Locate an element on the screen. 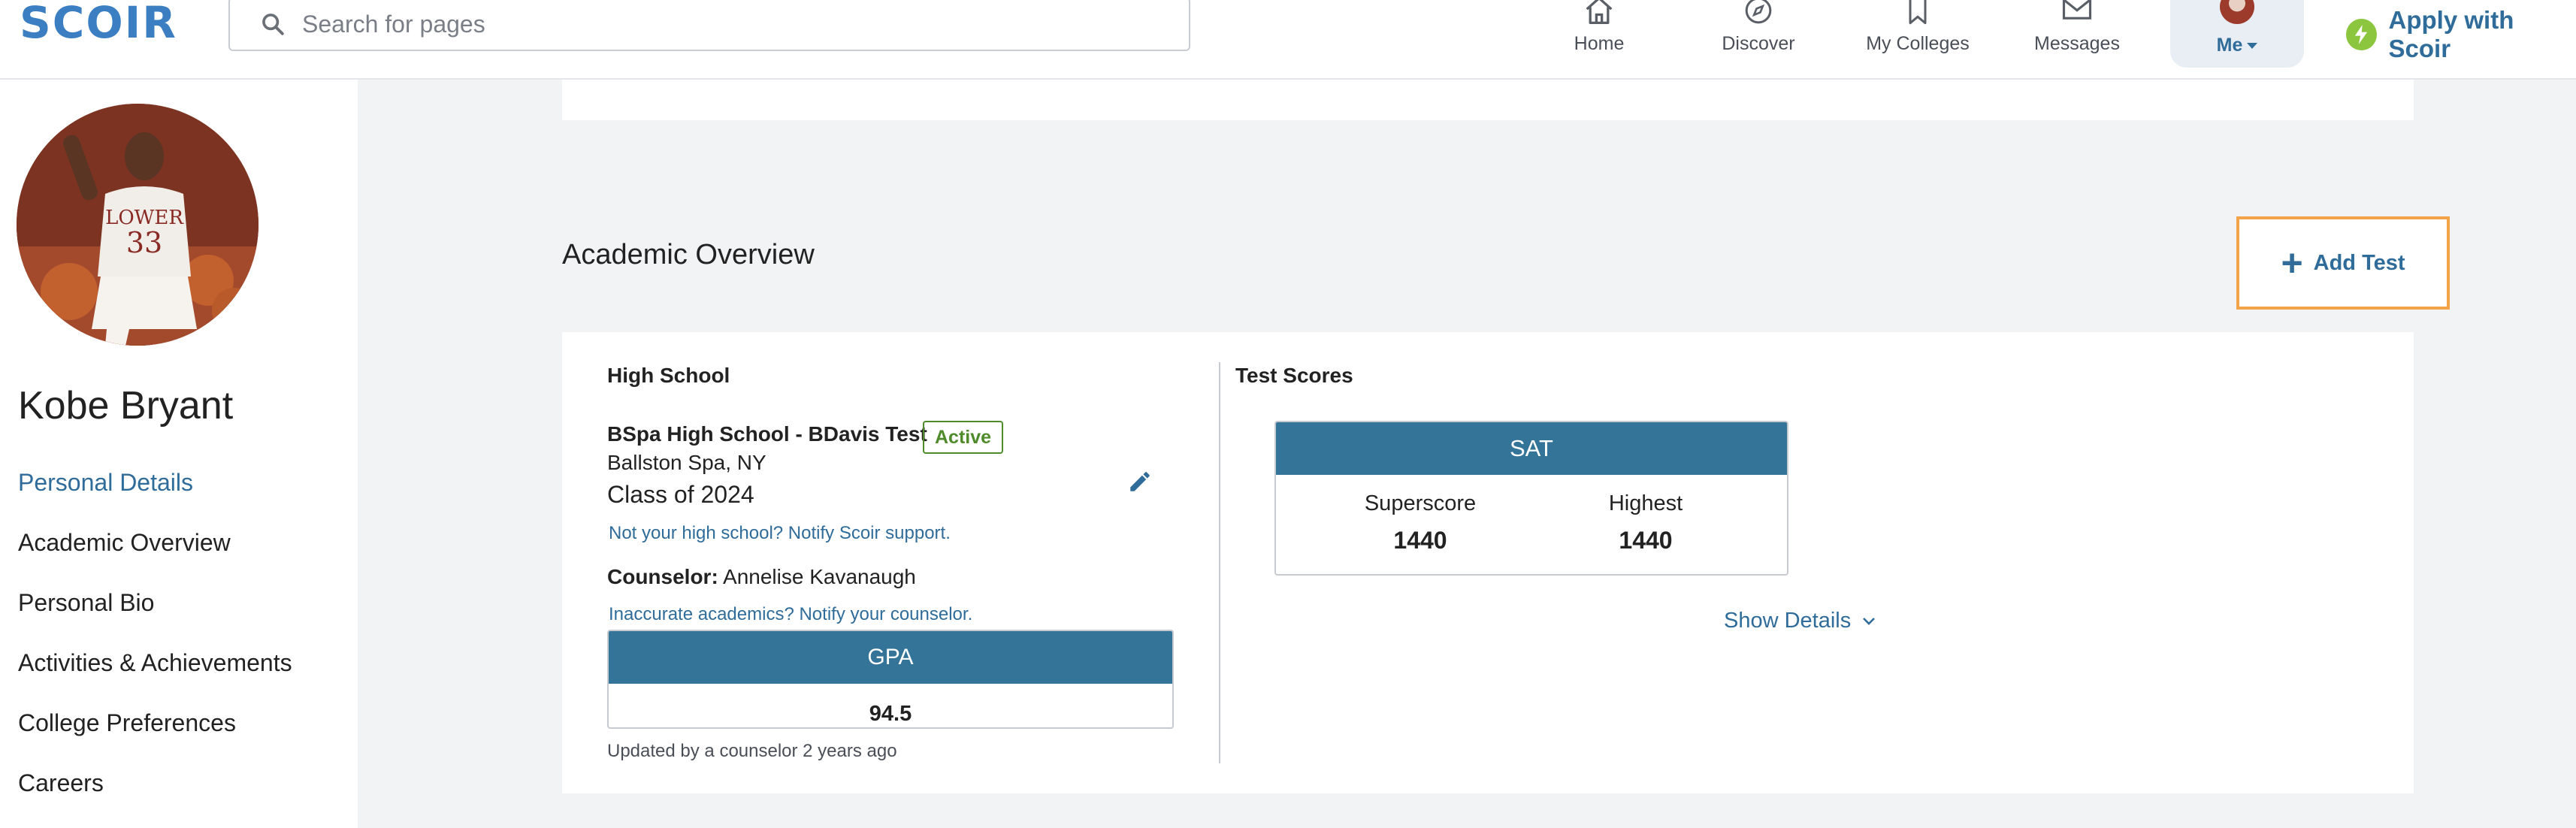 The height and width of the screenshot is (828, 2576). counselor-line: Counselor: Annelise Kavanaugh is located at coordinates (762, 577).